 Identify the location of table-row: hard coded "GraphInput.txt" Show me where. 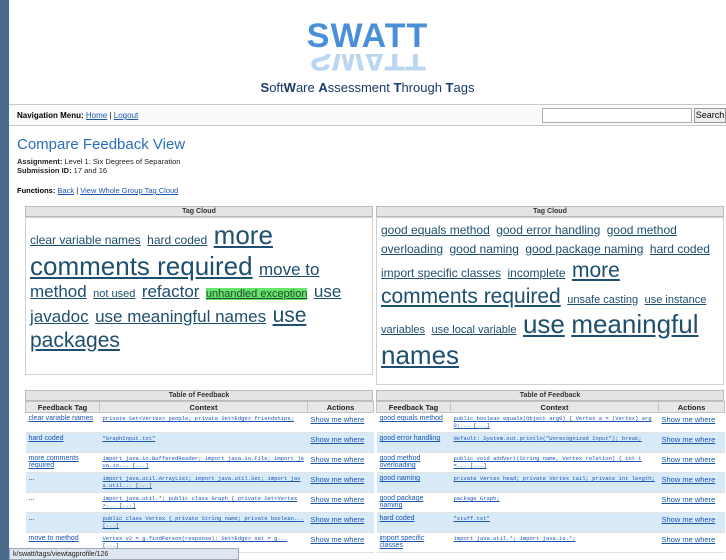
(199, 442).